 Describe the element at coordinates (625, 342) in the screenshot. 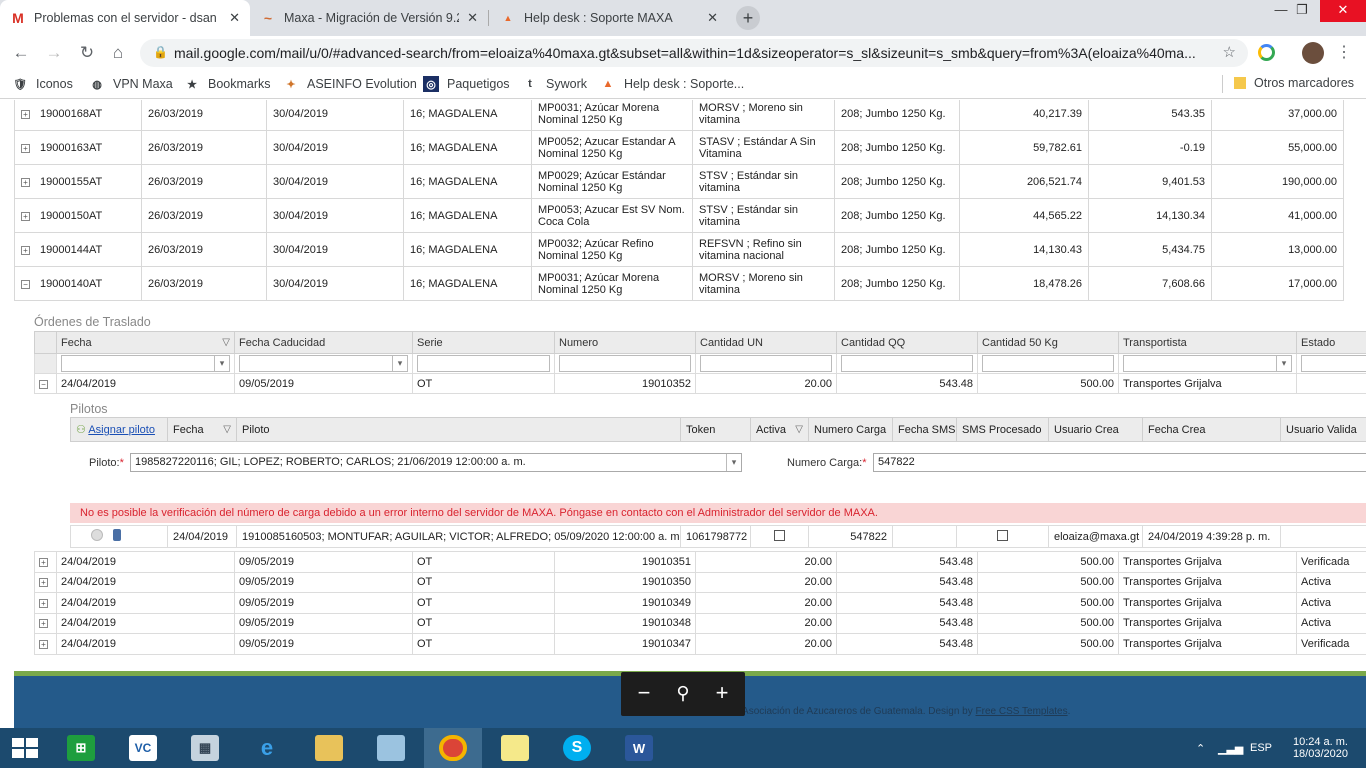

I see `col-numero: Numero` at that location.